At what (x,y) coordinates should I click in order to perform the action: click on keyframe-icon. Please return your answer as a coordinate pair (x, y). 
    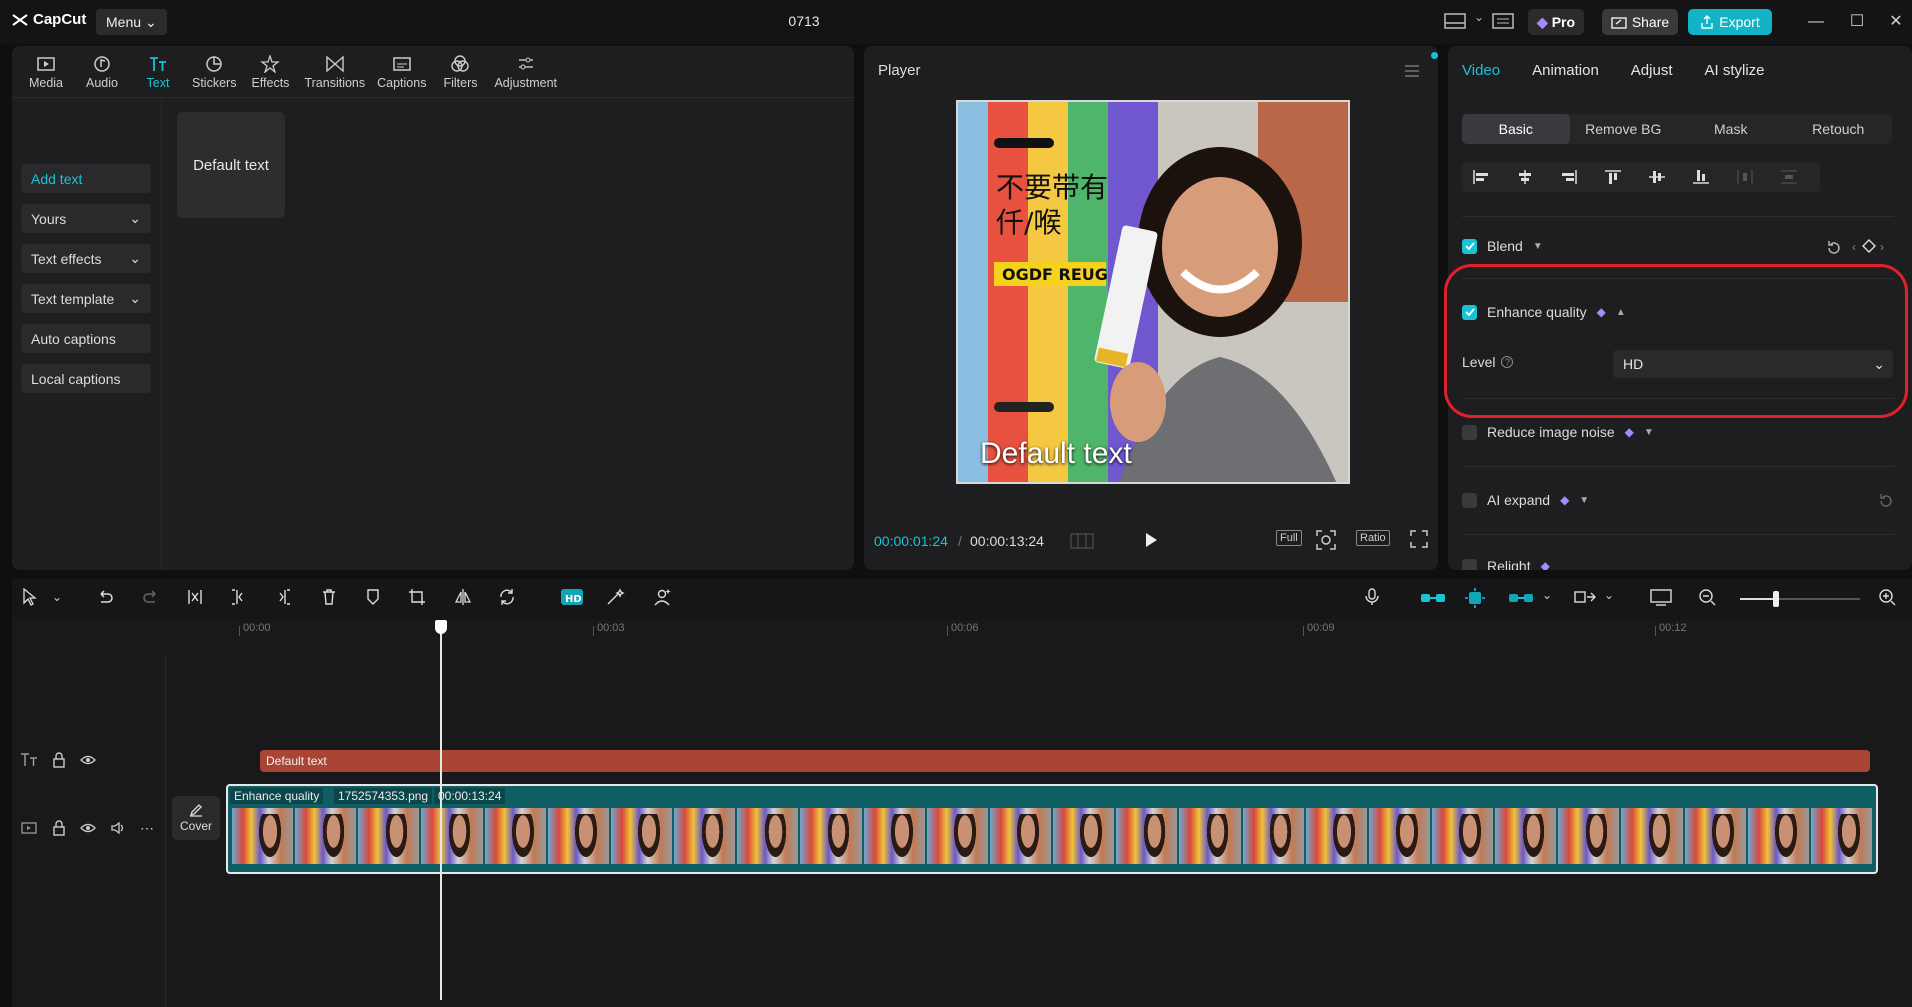
    Looking at the image, I should click on (1869, 246).